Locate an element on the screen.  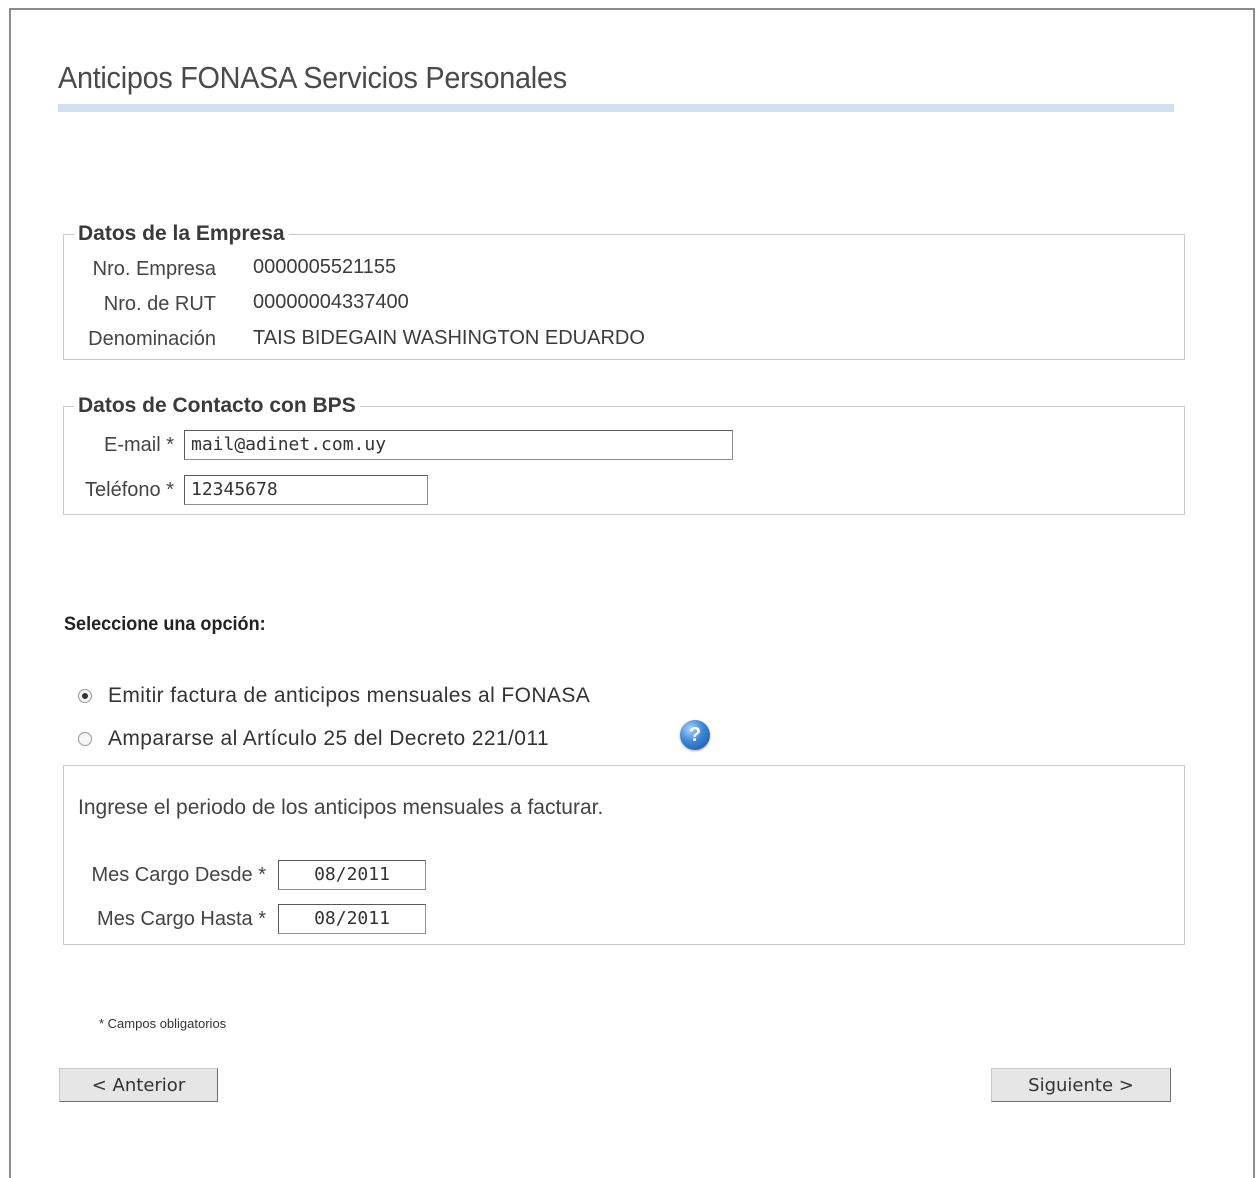
denominacion-value: TAIS BIDEGAIN WASHINGTON EDUARDO is located at coordinates (449, 338).